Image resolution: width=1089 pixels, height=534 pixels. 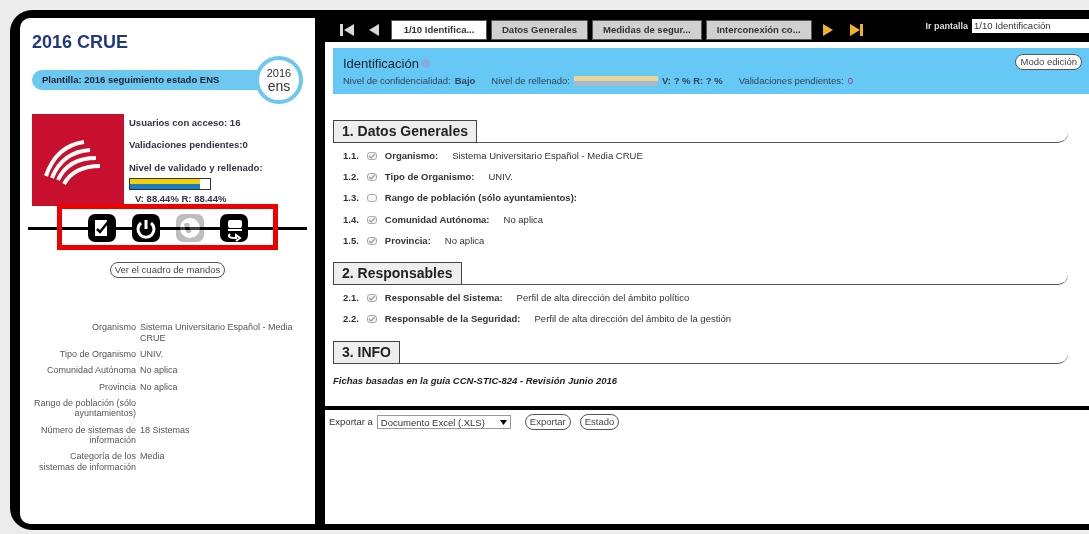 What do you see at coordinates (429, 177) in the screenshot?
I see `item-label: Tipo de Organismo:` at bounding box center [429, 177].